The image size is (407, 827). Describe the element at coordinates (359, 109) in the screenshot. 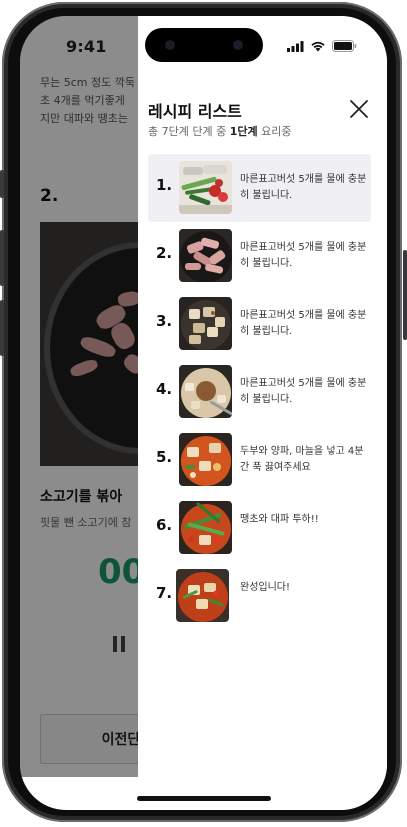

I see `close-icon` at that location.